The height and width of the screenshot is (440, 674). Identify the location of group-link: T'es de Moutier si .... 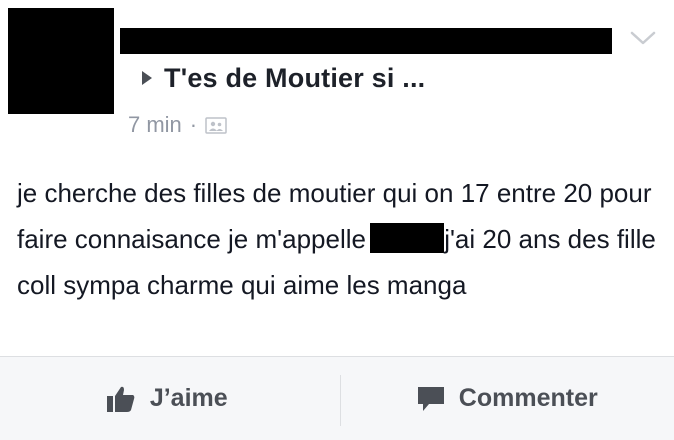
(283, 78).